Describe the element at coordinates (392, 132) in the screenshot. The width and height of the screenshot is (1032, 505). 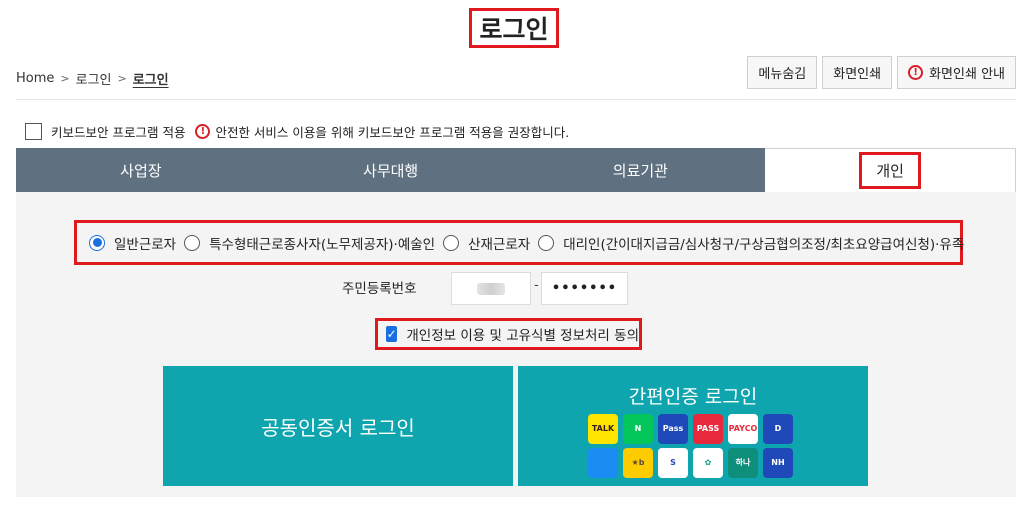
I see `keyboard-security-notice: 안전한 서비스 이용을 위해 키보드보안 프로그램 적용을 권장합니다.` at that location.